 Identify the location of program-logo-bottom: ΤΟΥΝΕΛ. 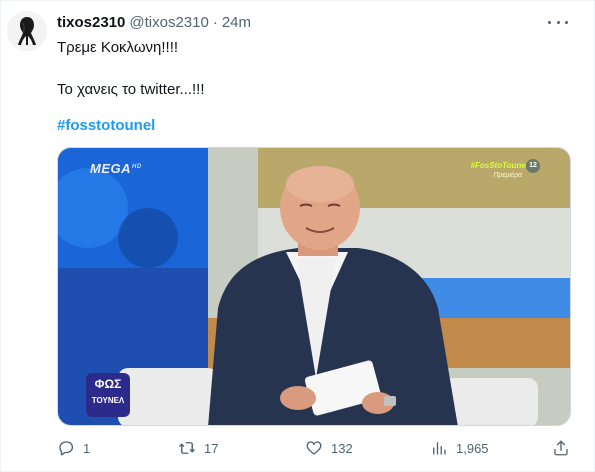
(108, 400).